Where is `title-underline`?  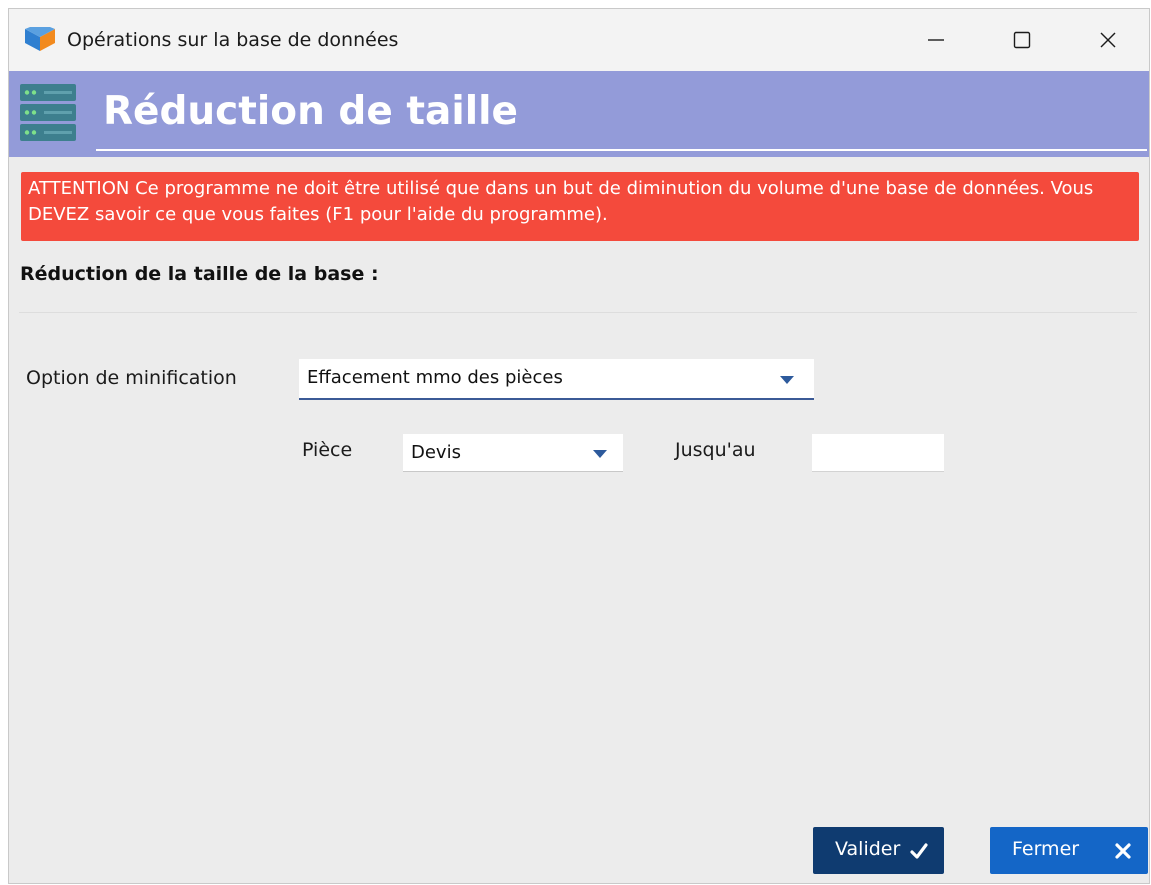 title-underline is located at coordinates (621, 150).